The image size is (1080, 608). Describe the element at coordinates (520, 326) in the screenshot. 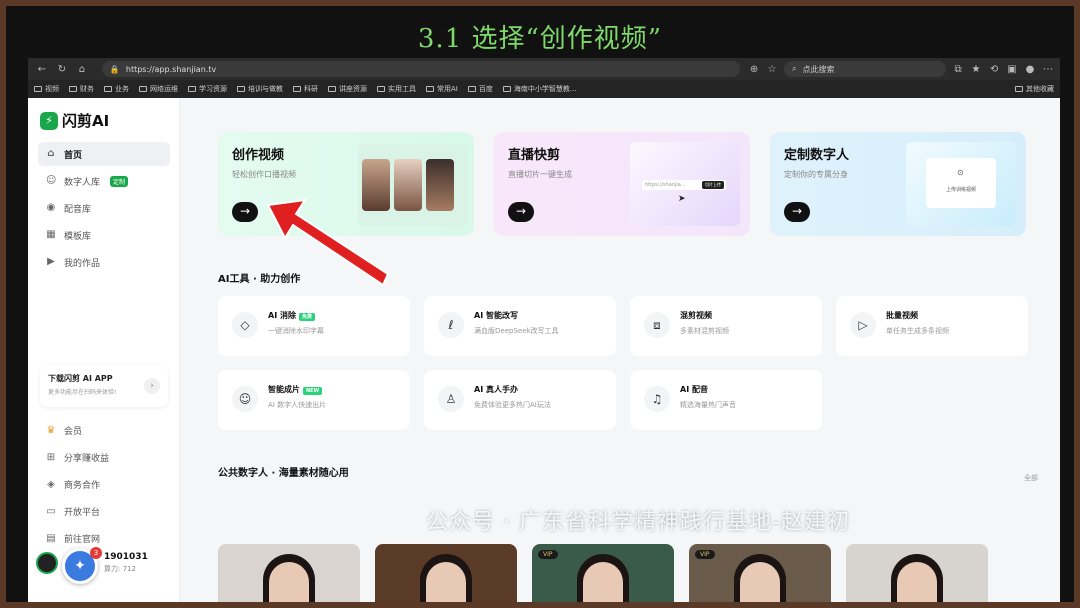

I see `tool-card-ai-rewrite: ℓ AI 智能改写 满血版DeepSeek改写工具` at that location.